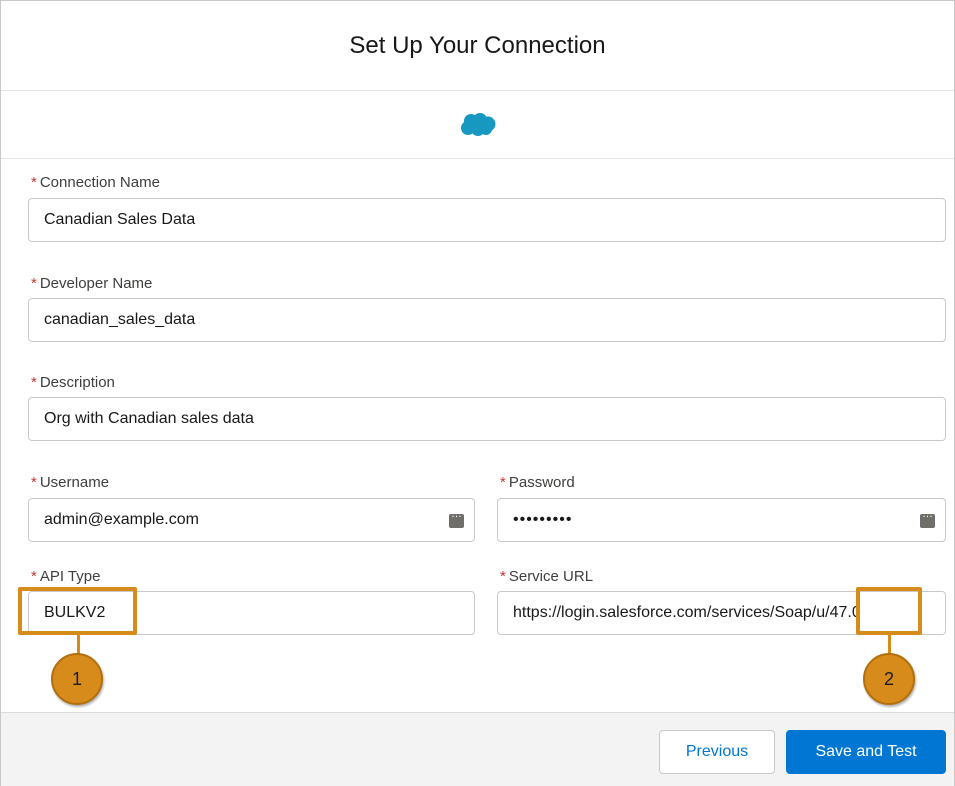 Image resolution: width=955 pixels, height=786 pixels. Describe the element at coordinates (92, 283) in the screenshot. I see `developer-name-label: * Developer Name` at that location.